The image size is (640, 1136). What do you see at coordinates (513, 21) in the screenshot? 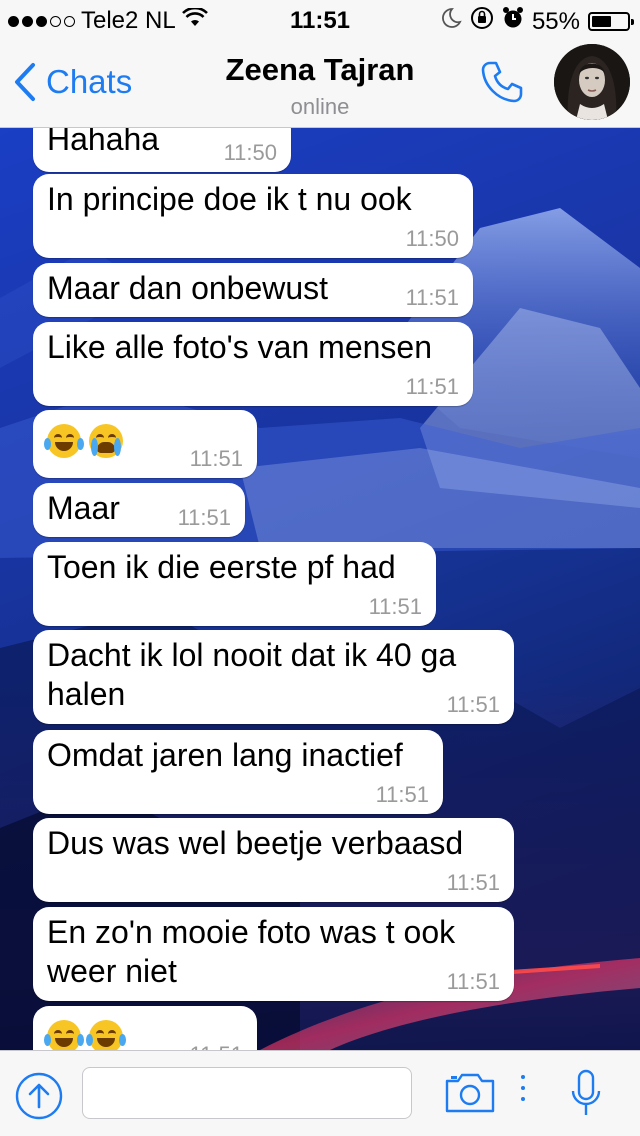
I see `alarm-icon` at bounding box center [513, 21].